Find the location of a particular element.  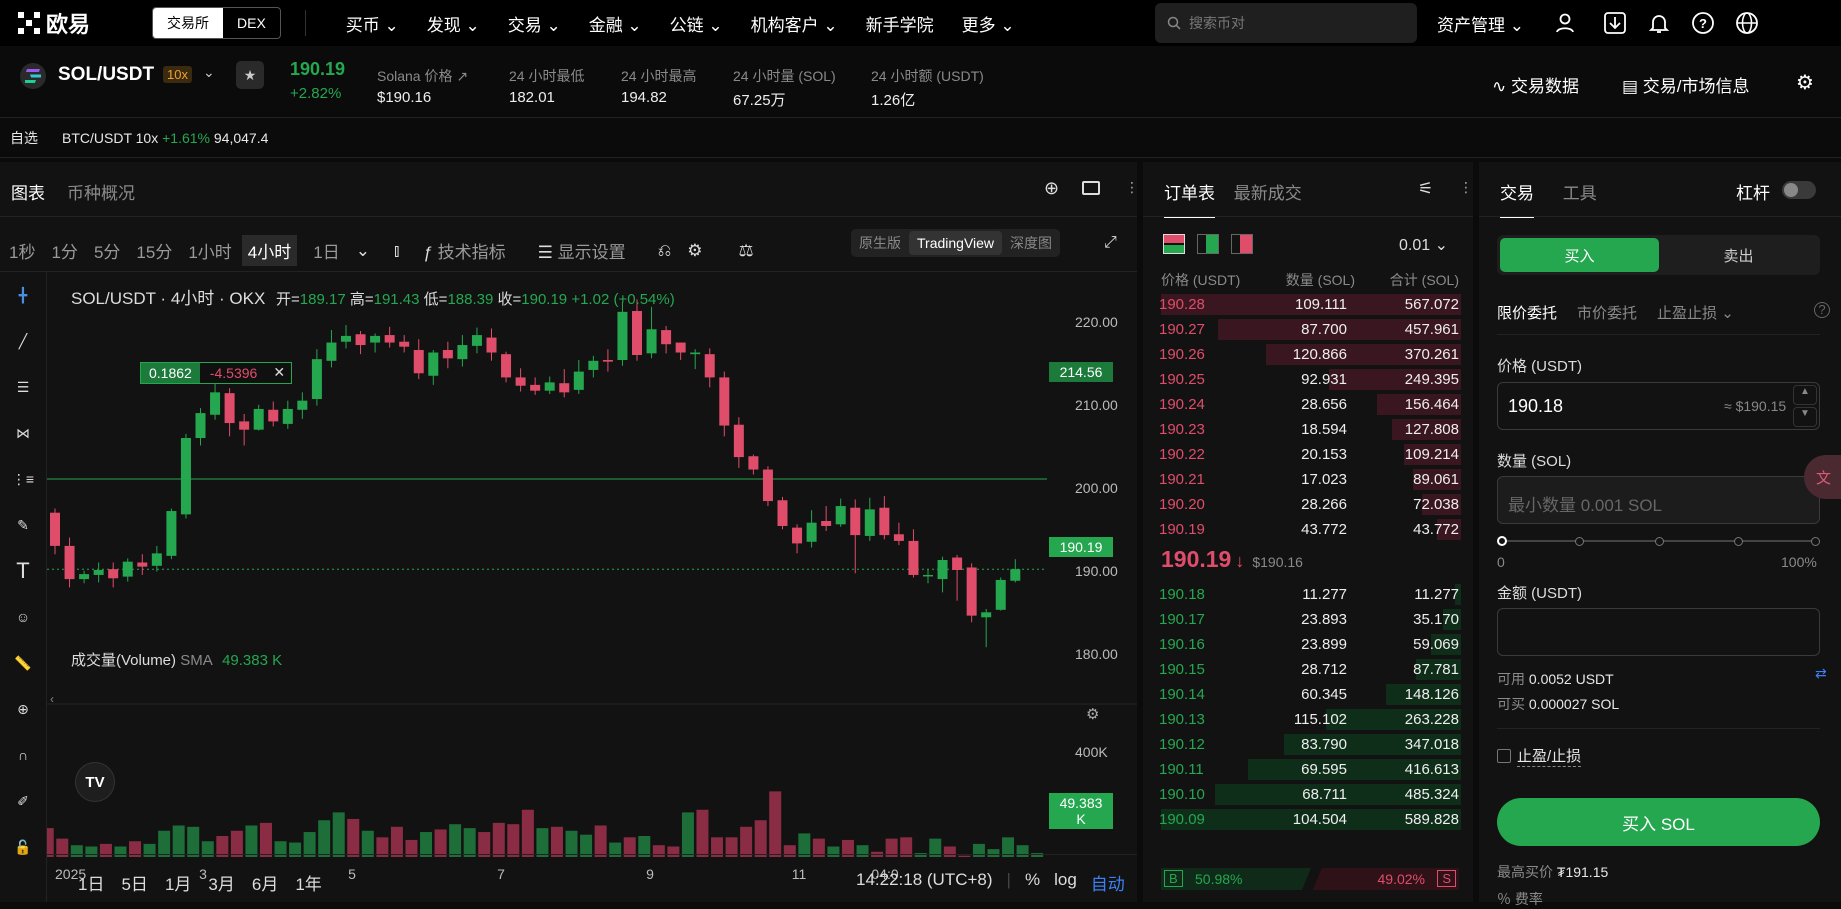

brand-logo: 欧易 is located at coordinates (73, 23).